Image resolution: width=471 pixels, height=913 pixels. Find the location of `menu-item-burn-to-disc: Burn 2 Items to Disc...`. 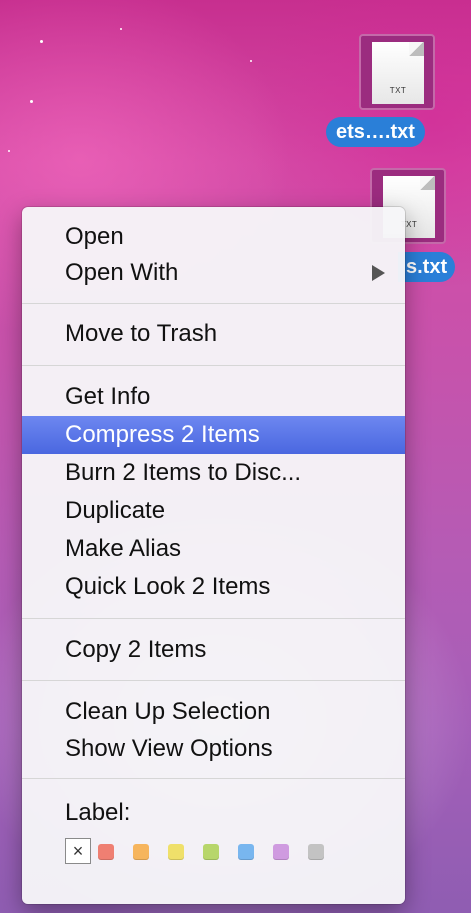

menu-item-burn-to-disc: Burn 2 Items to Disc... is located at coordinates (213, 473).